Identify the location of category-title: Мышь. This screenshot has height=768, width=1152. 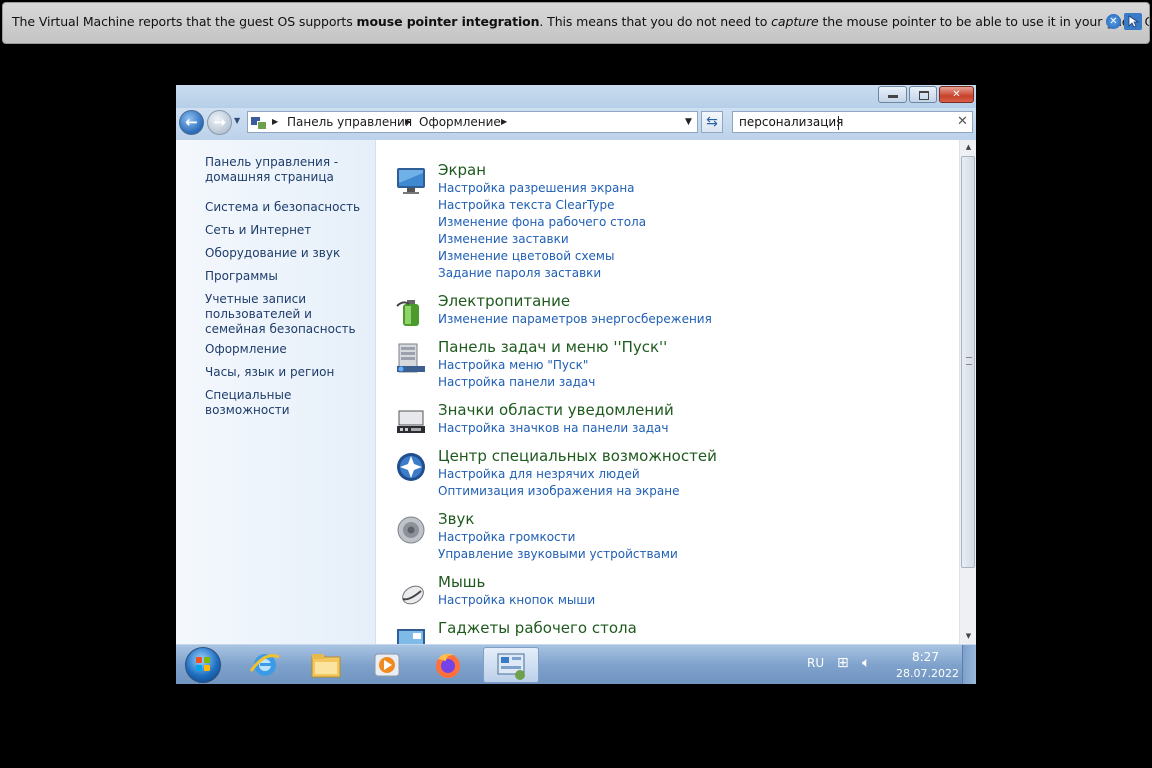
(461, 582).